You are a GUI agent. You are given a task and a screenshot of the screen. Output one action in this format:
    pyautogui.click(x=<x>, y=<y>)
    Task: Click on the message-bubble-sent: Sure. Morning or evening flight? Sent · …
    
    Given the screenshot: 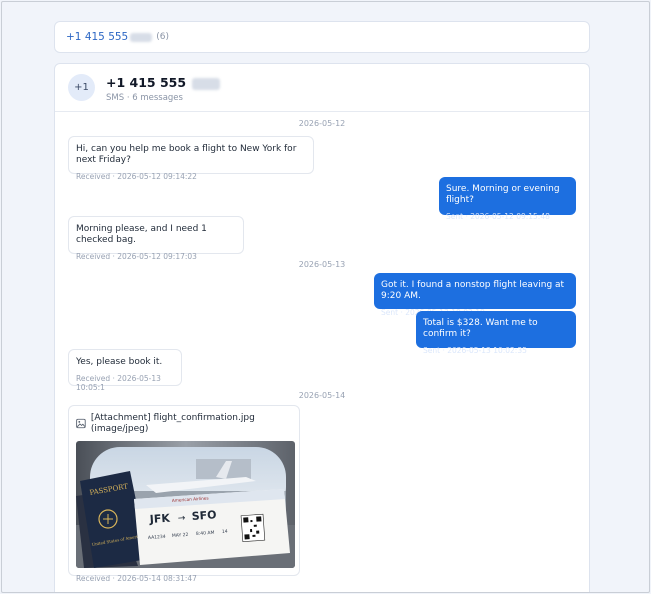 What is the action you would take?
    pyautogui.click(x=507, y=199)
    